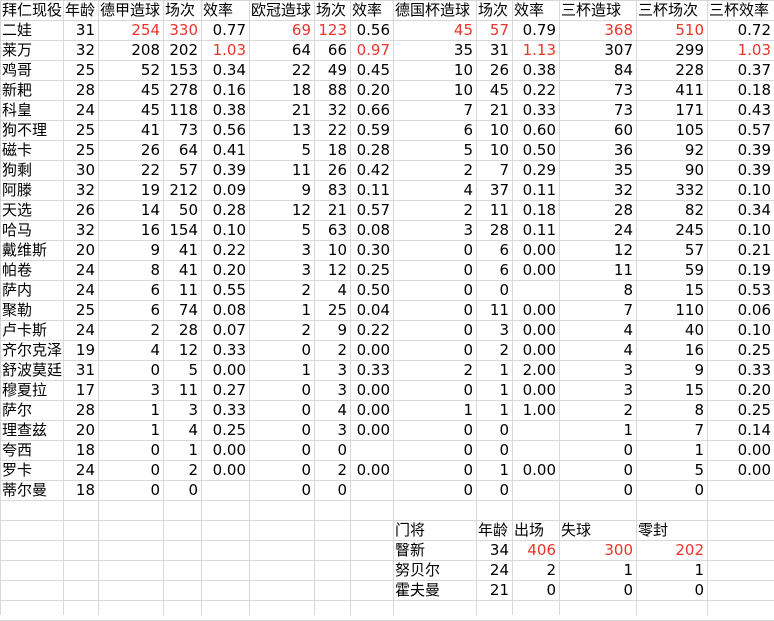 The height and width of the screenshot is (621, 774). I want to click on stat-cell: 11, so click(494, 210).